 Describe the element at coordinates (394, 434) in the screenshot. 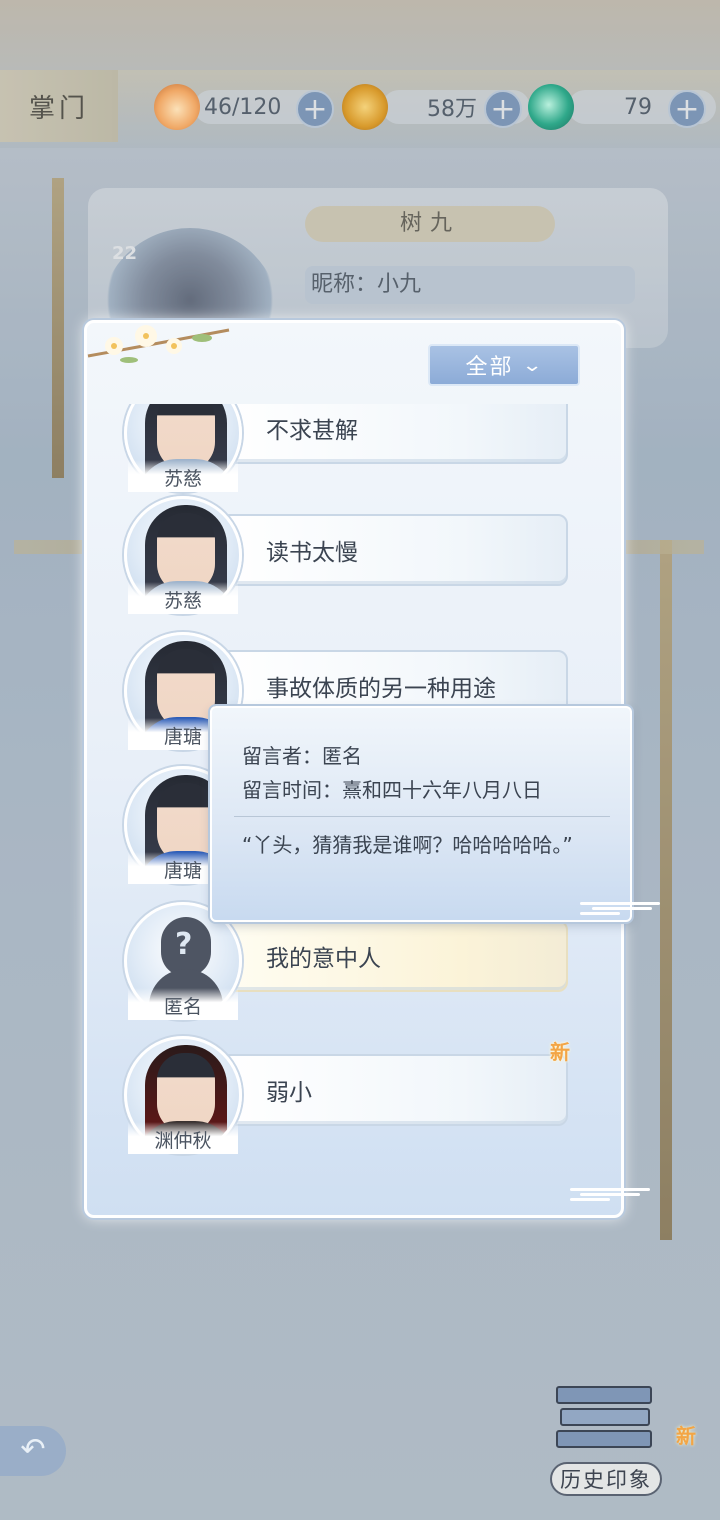

I see `message-bubble: 不求甚解` at that location.